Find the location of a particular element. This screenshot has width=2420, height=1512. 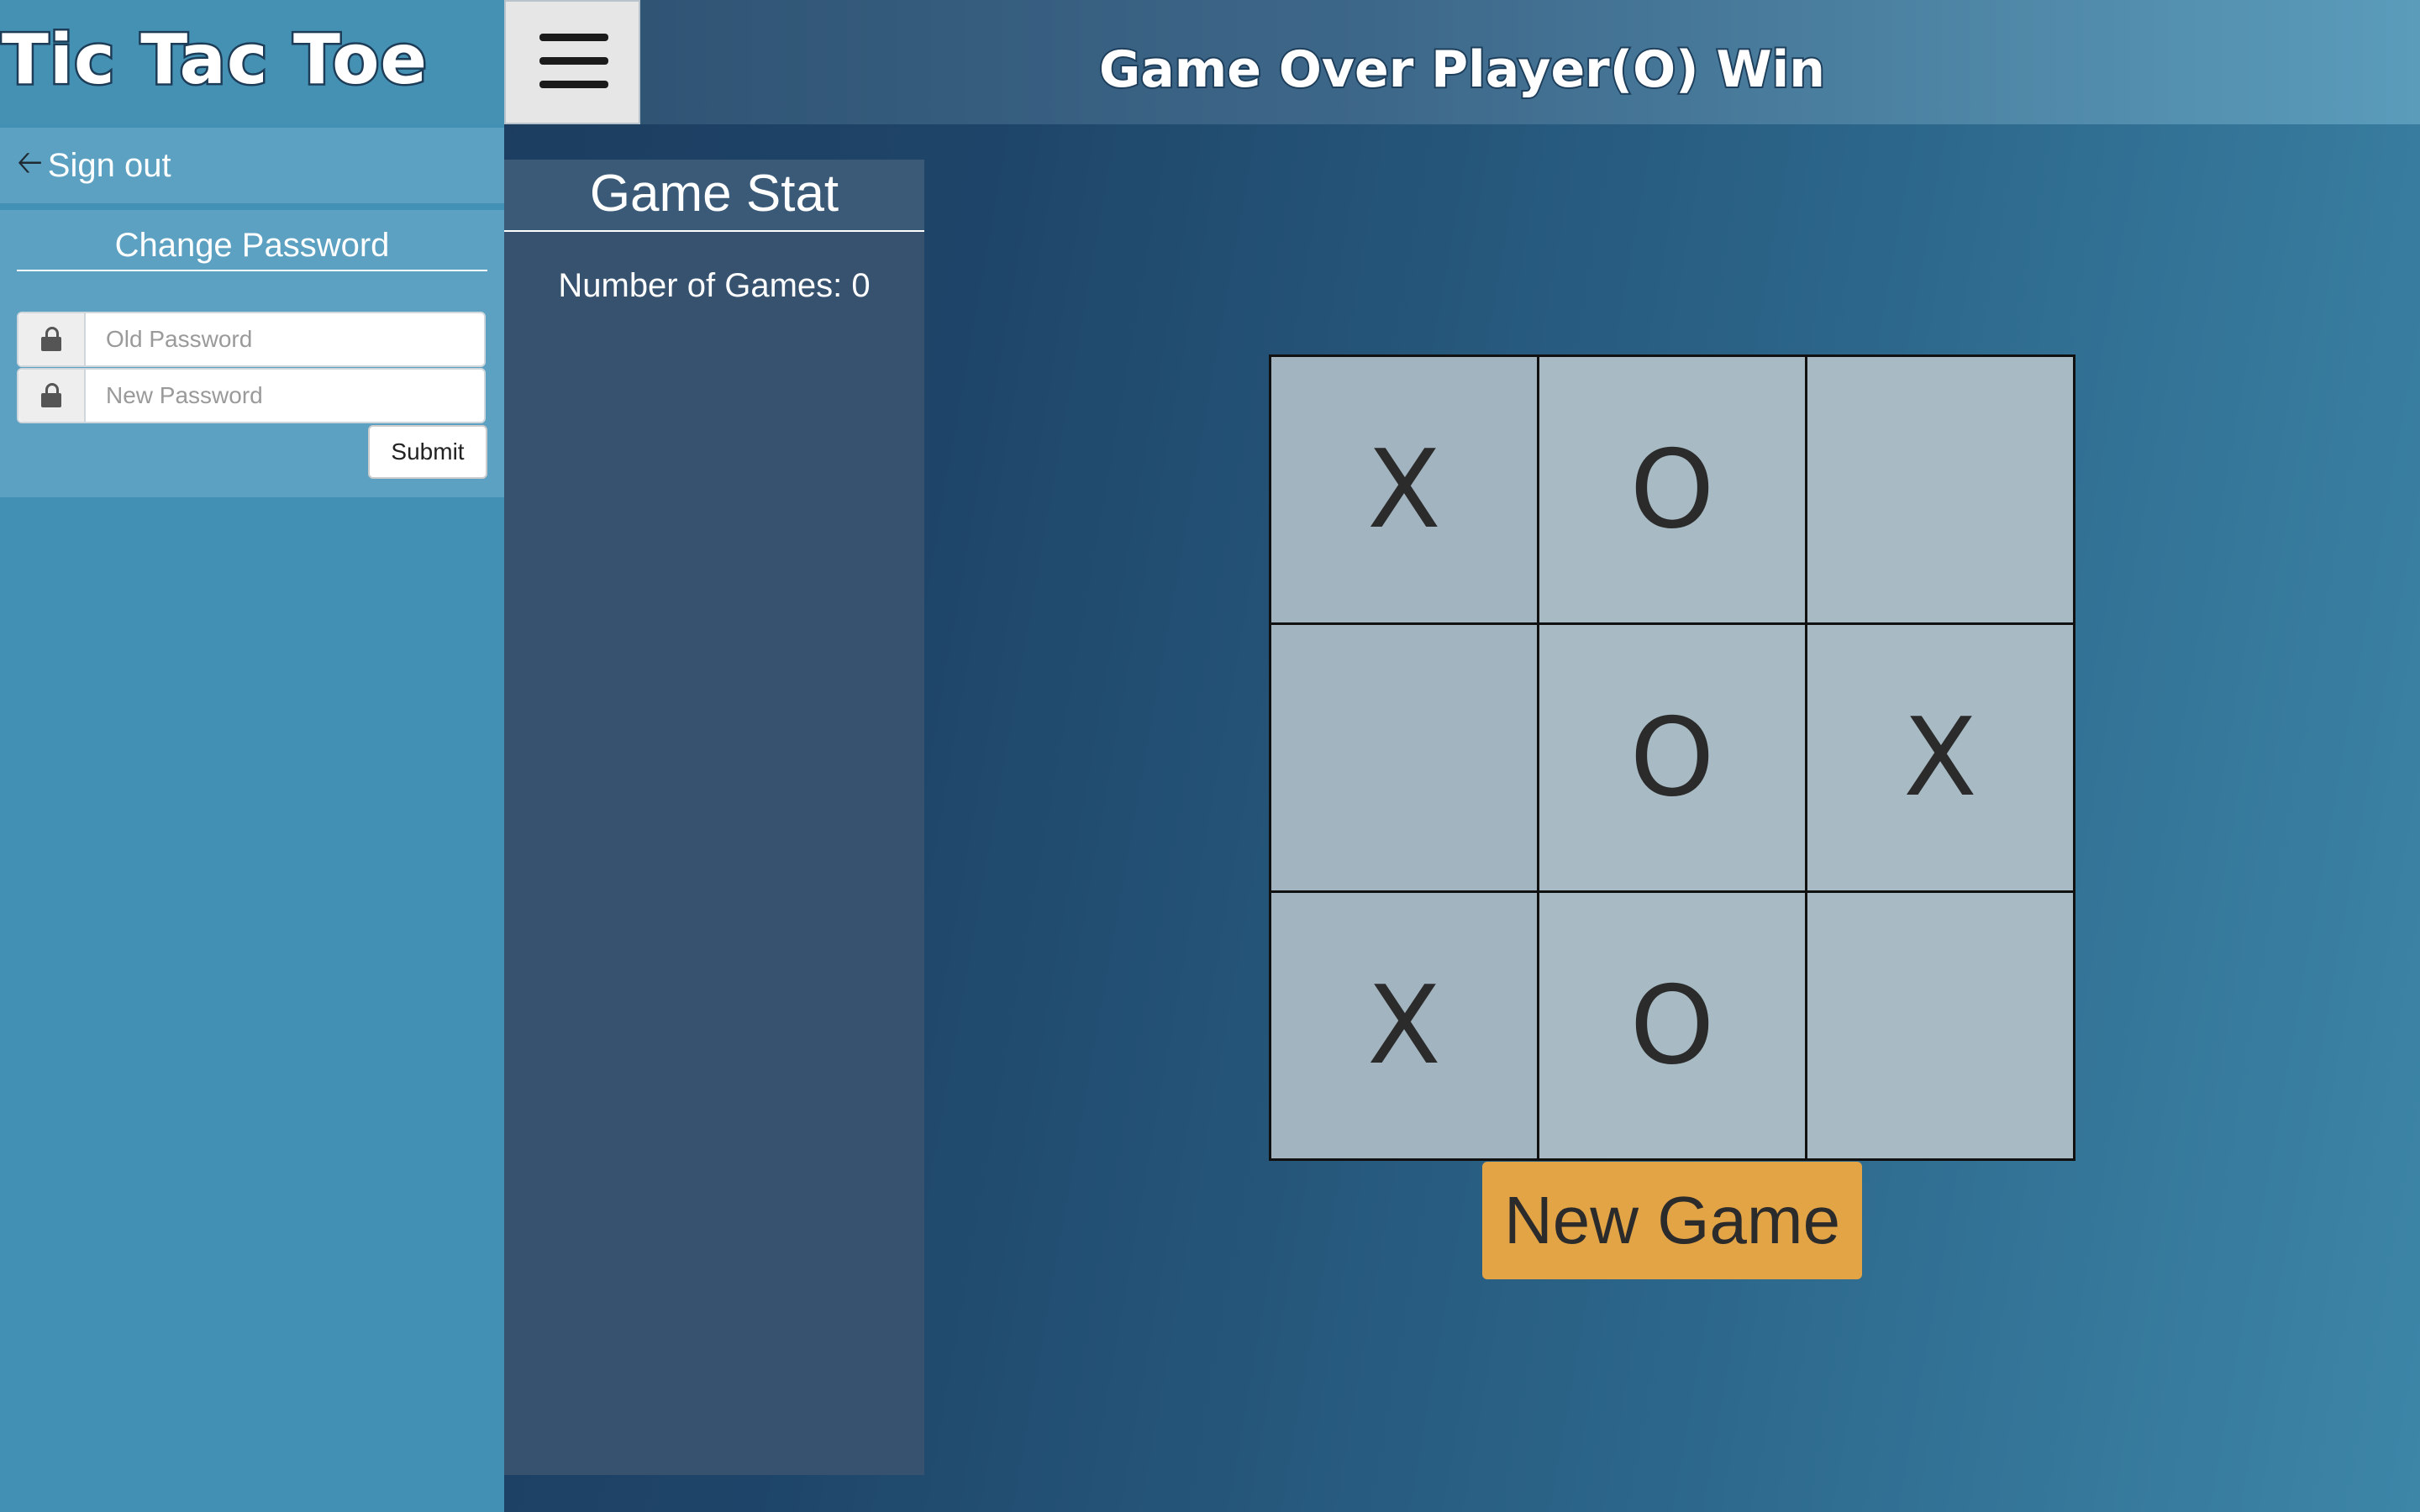

games-count-line: Number of Games: 0 is located at coordinates (714, 286).